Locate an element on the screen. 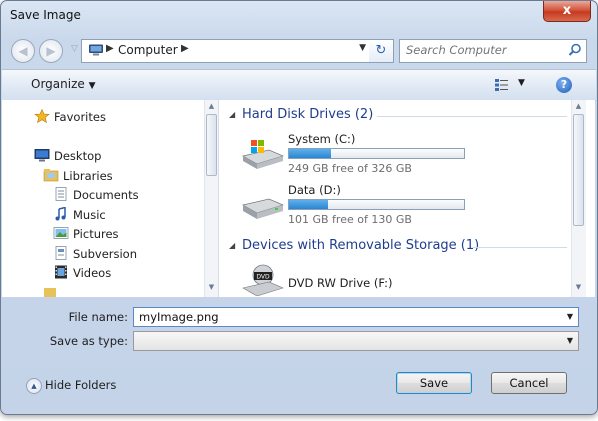  group-header-hard-disk-drives: Hard Disk Drives (2) is located at coordinates (307, 114).